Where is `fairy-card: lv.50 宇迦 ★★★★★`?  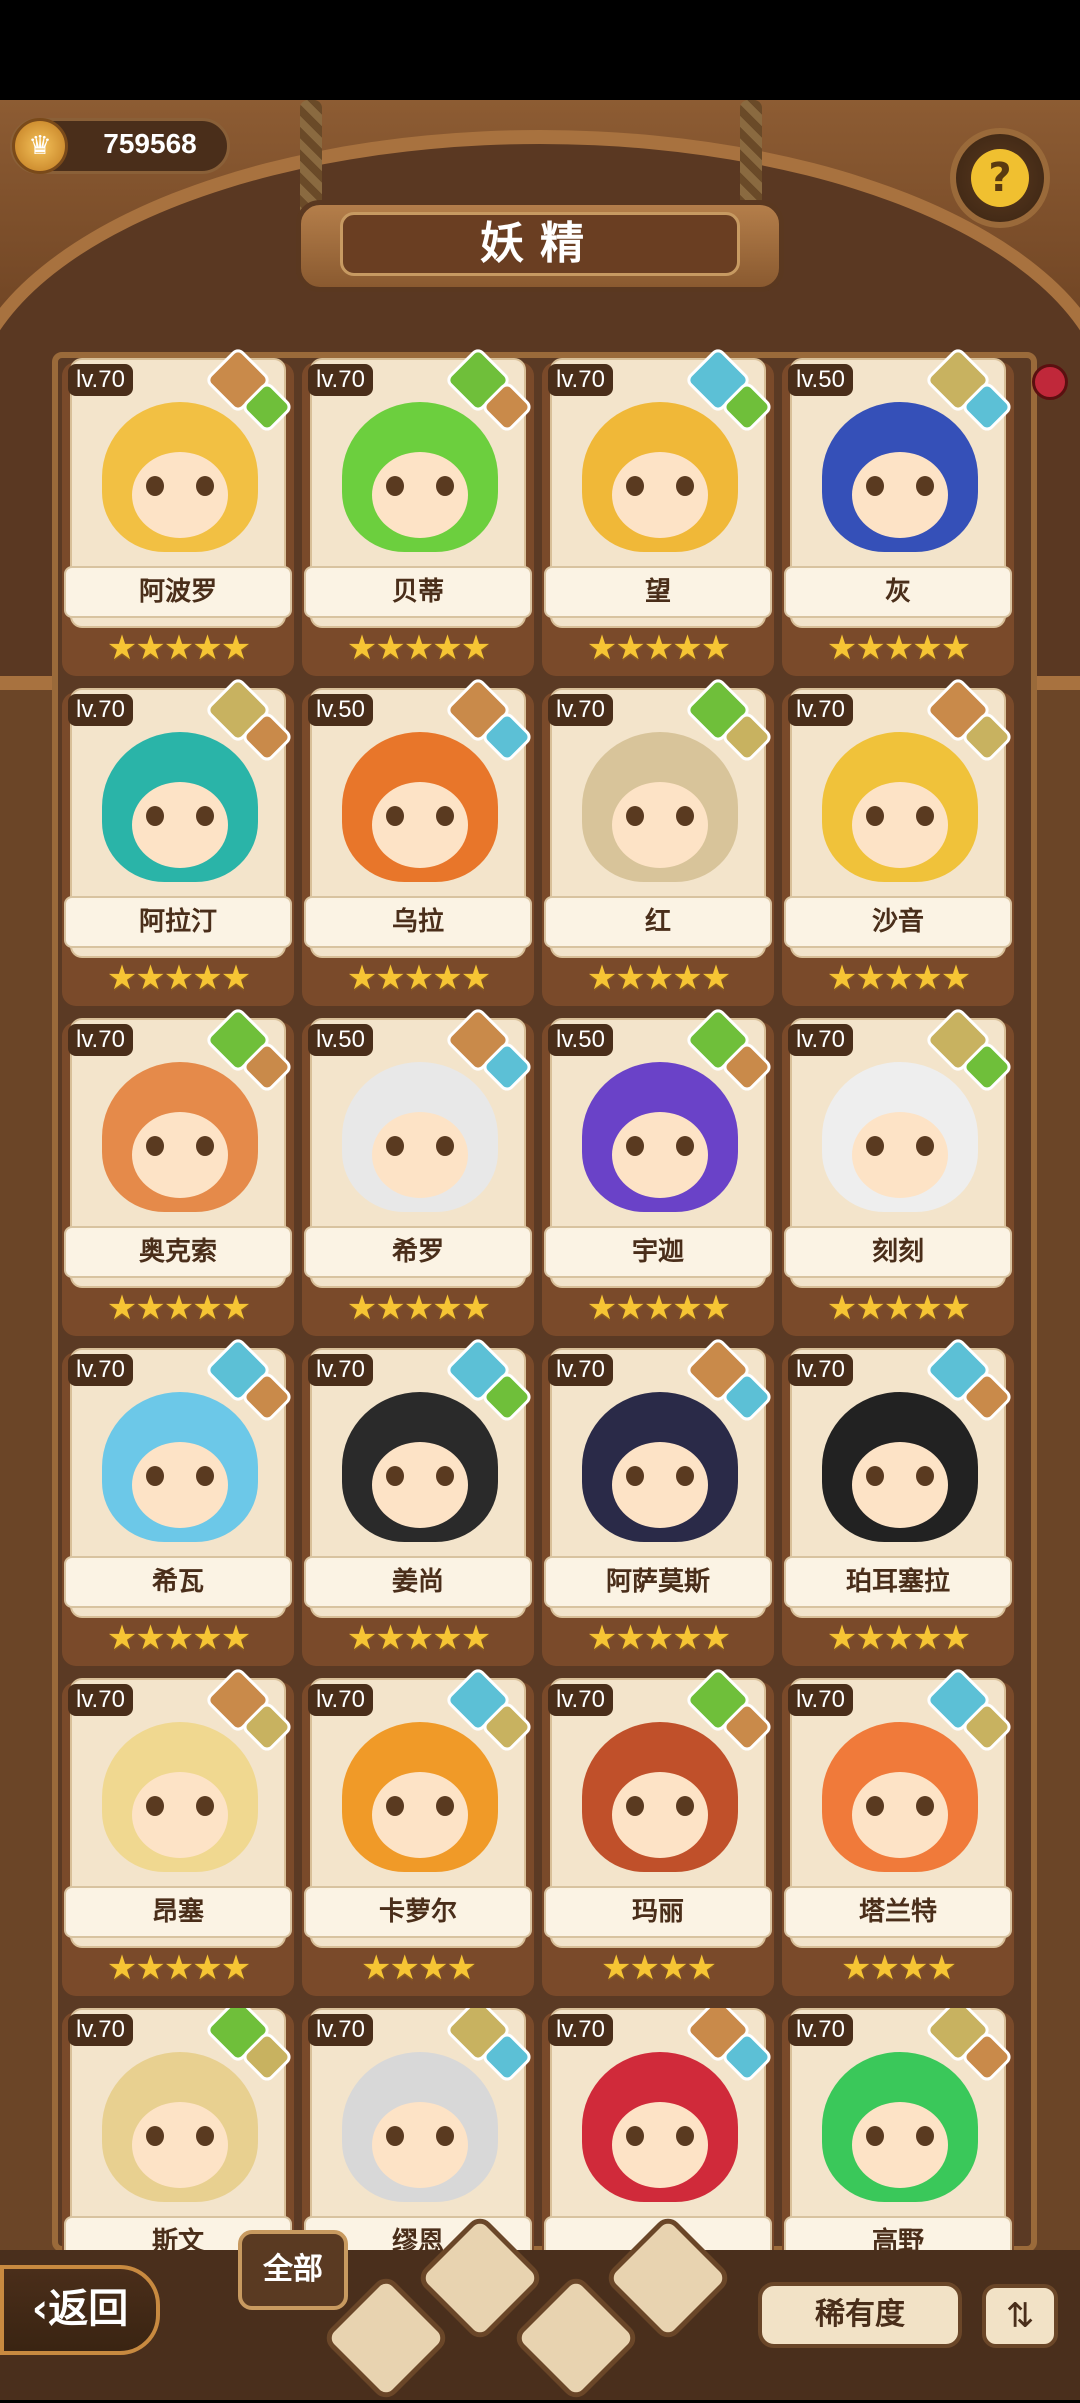
fairy-card: lv.50 宇迦 ★★★★★ is located at coordinates (658, 1171).